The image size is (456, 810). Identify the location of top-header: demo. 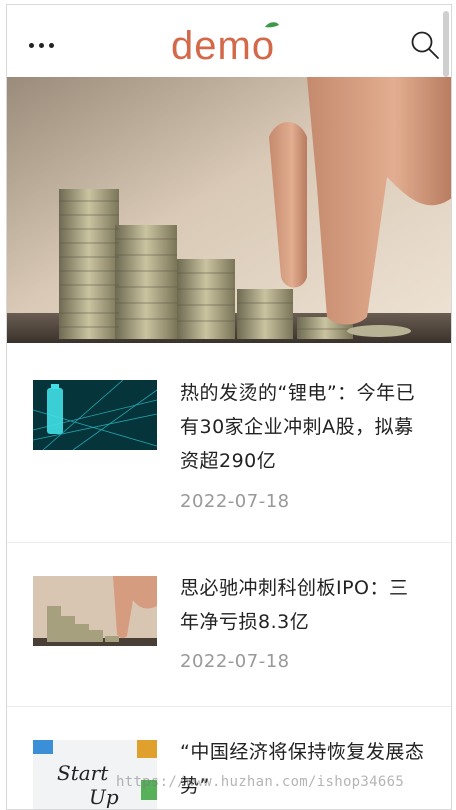
(229, 41).